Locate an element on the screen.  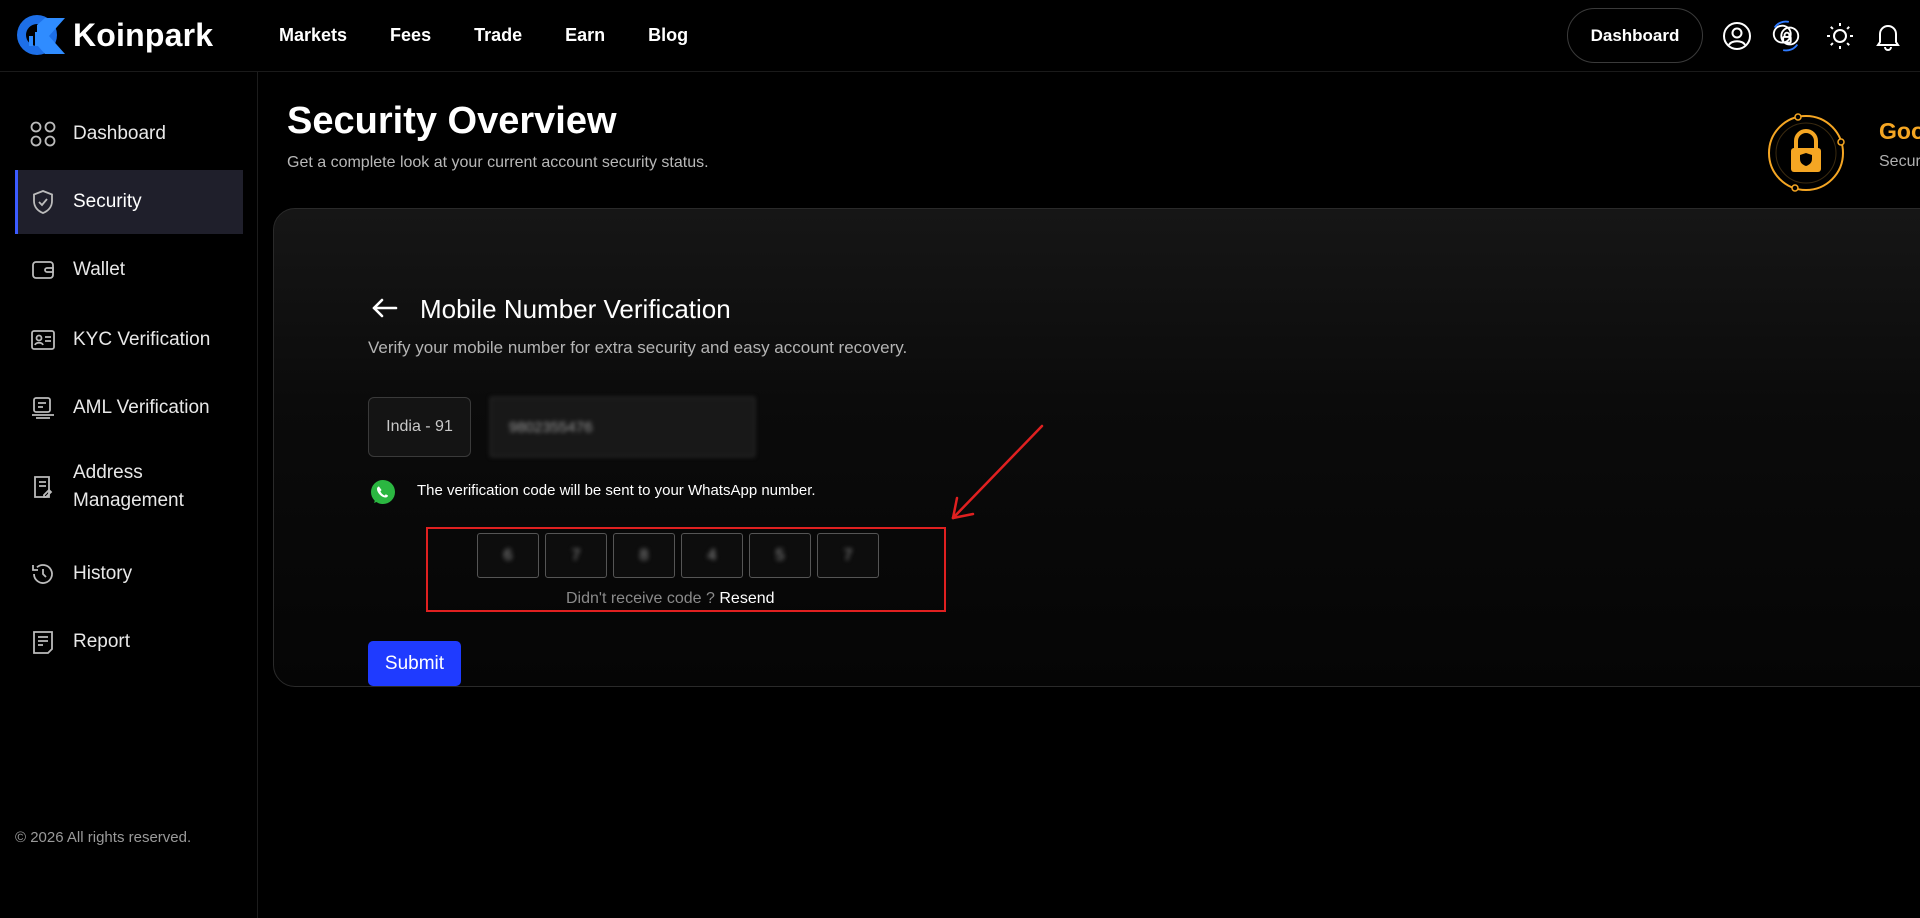
sidebar-item-label: KYC Verification is located at coordinates (142, 339).